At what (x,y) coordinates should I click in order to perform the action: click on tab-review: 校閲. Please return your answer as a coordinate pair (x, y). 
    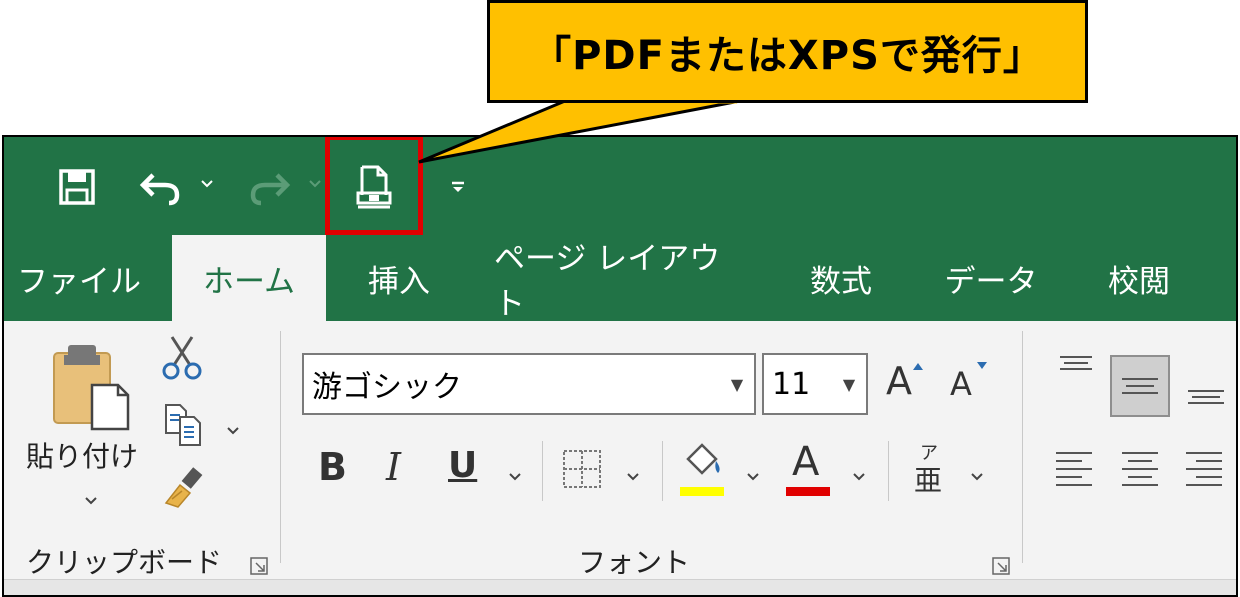
    Looking at the image, I should click on (1139, 278).